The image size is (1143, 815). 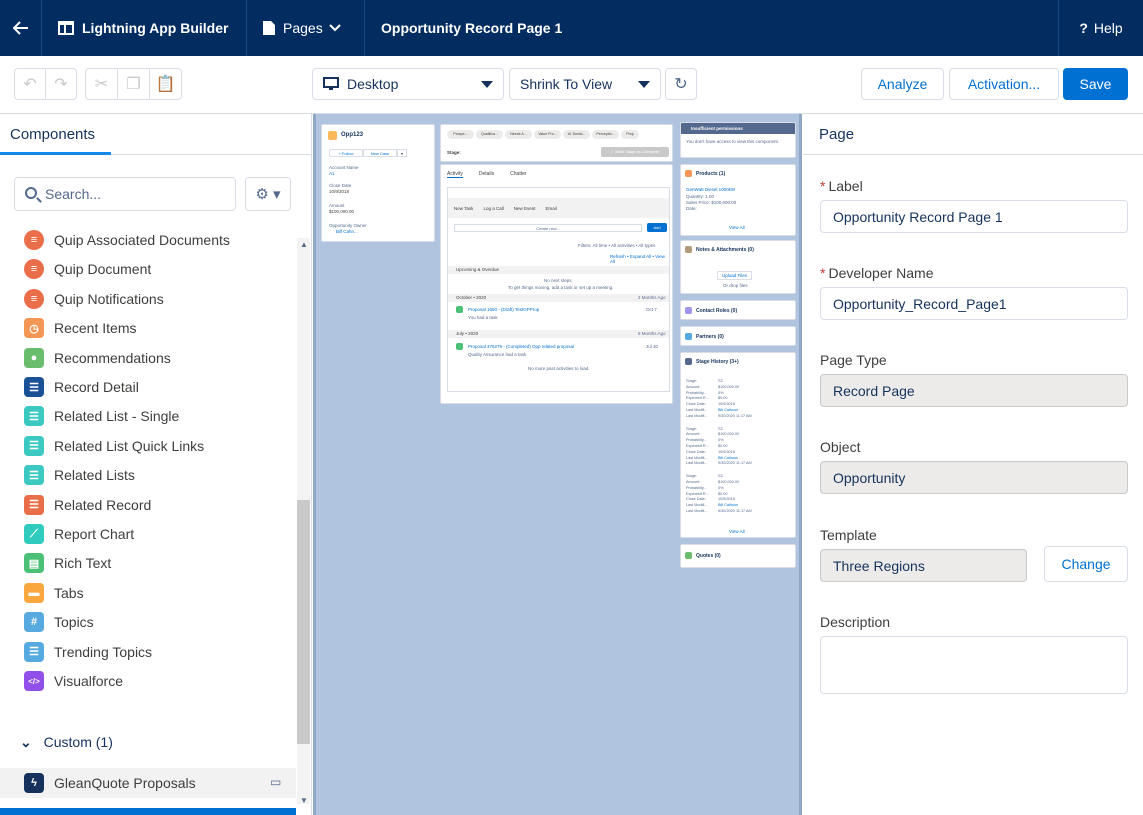 I want to click on description-textarea, so click(x=974, y=665).